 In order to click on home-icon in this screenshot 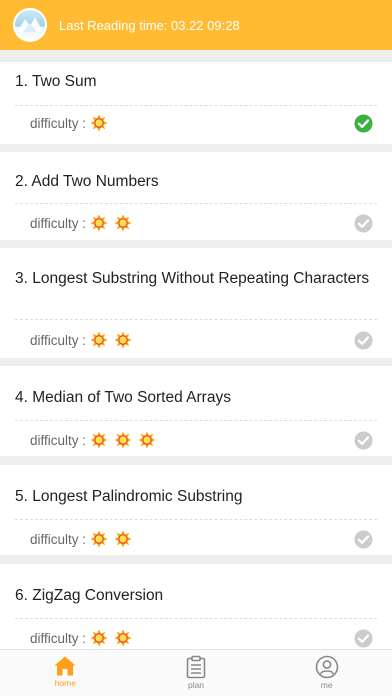, I will do `click(65, 666)`.